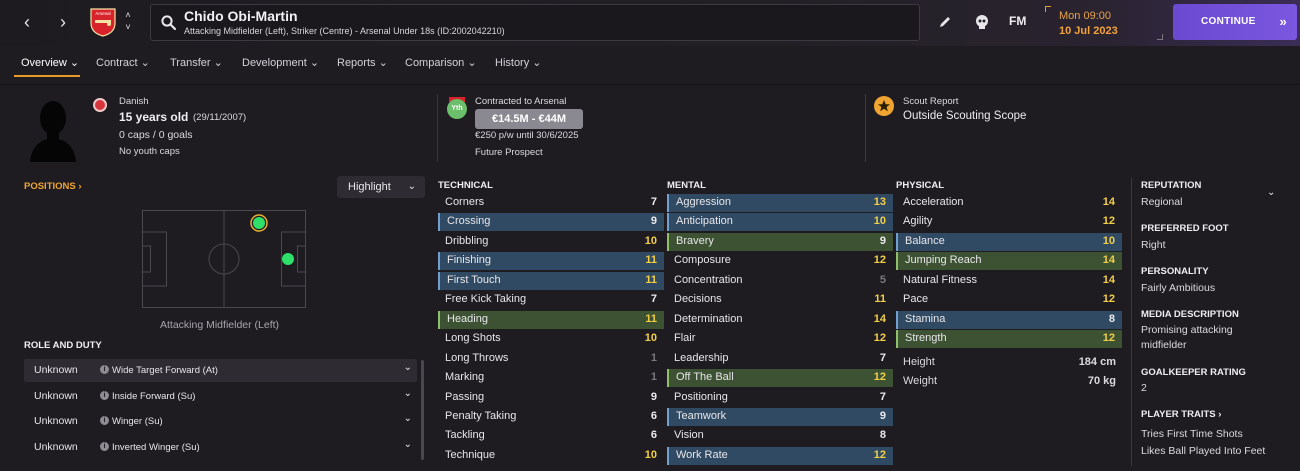 The height and width of the screenshot is (471, 1300). What do you see at coordinates (1048, 9) in the screenshot?
I see `date-corner-top` at bounding box center [1048, 9].